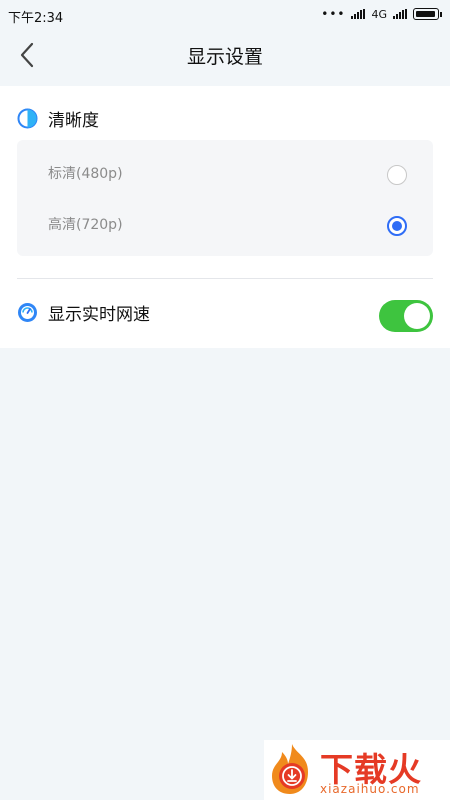 This screenshot has height=800, width=450. I want to click on speed-header: 显示实时网速, so click(83, 312).